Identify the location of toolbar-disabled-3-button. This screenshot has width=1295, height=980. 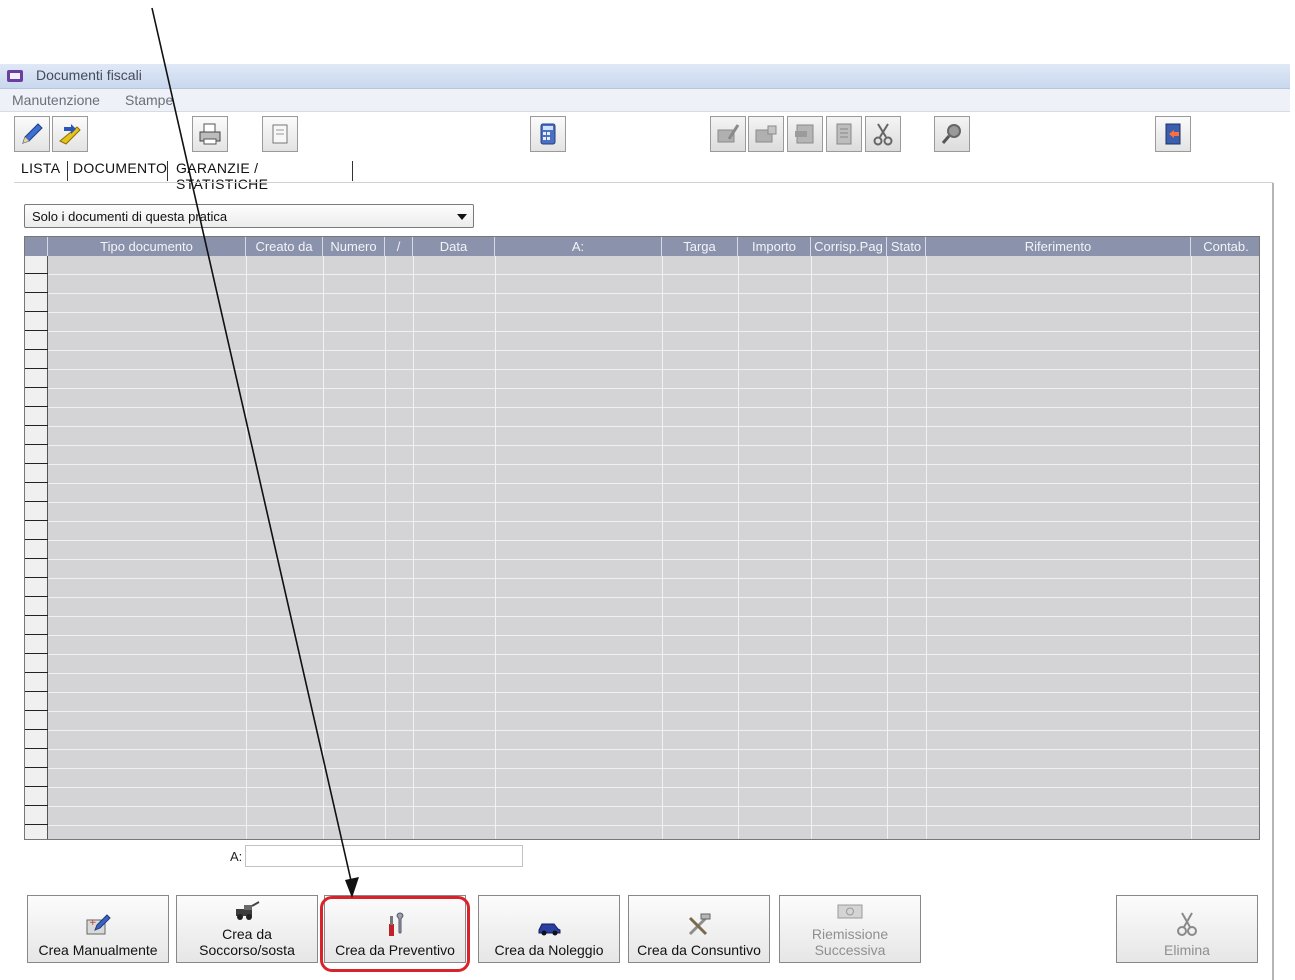
(805, 134).